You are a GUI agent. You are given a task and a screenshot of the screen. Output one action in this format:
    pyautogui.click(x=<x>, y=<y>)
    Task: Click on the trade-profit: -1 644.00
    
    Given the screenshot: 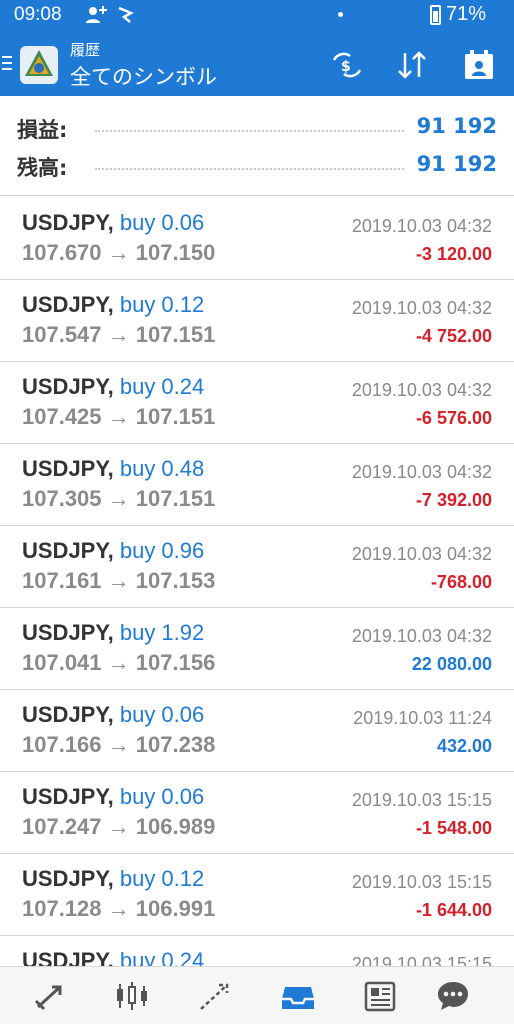 What is the action you would take?
    pyautogui.click(x=453, y=910)
    